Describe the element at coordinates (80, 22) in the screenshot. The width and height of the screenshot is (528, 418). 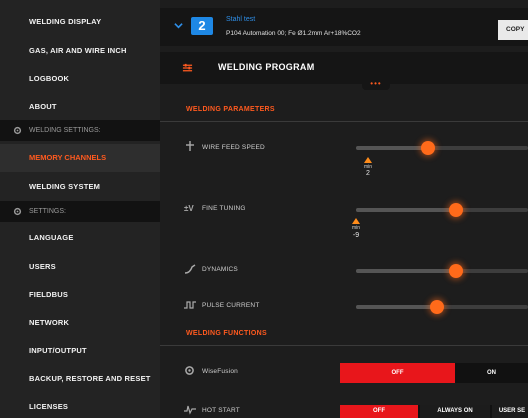
I see `sidebar-item-welding-display: WELDING DISPLAY` at that location.